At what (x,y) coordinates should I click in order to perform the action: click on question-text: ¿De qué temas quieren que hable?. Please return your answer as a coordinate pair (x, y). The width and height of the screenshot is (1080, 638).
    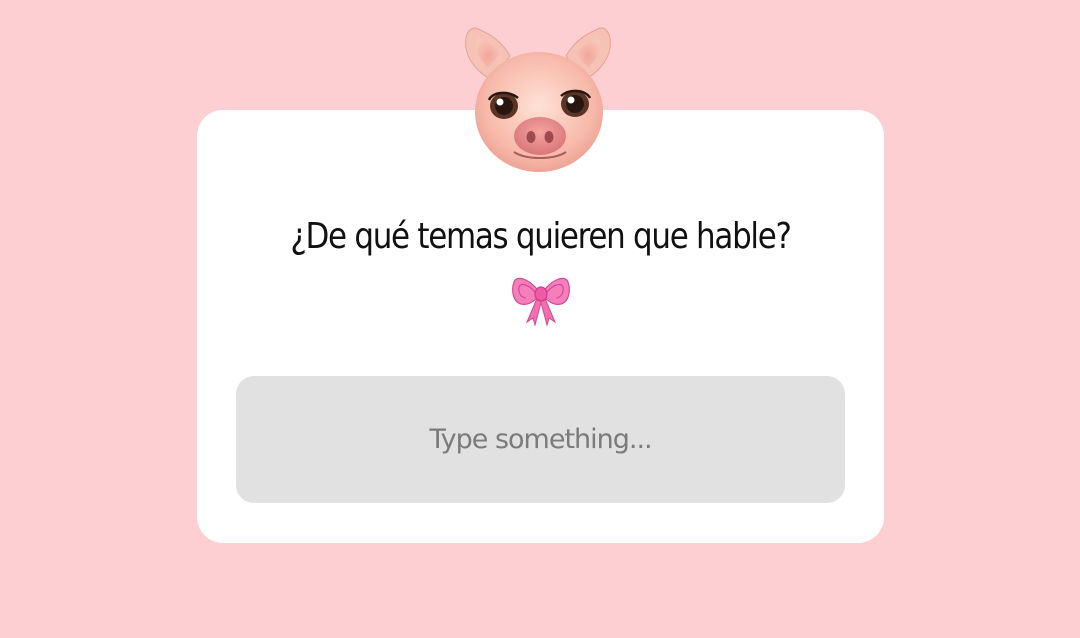
    Looking at the image, I should click on (541, 236).